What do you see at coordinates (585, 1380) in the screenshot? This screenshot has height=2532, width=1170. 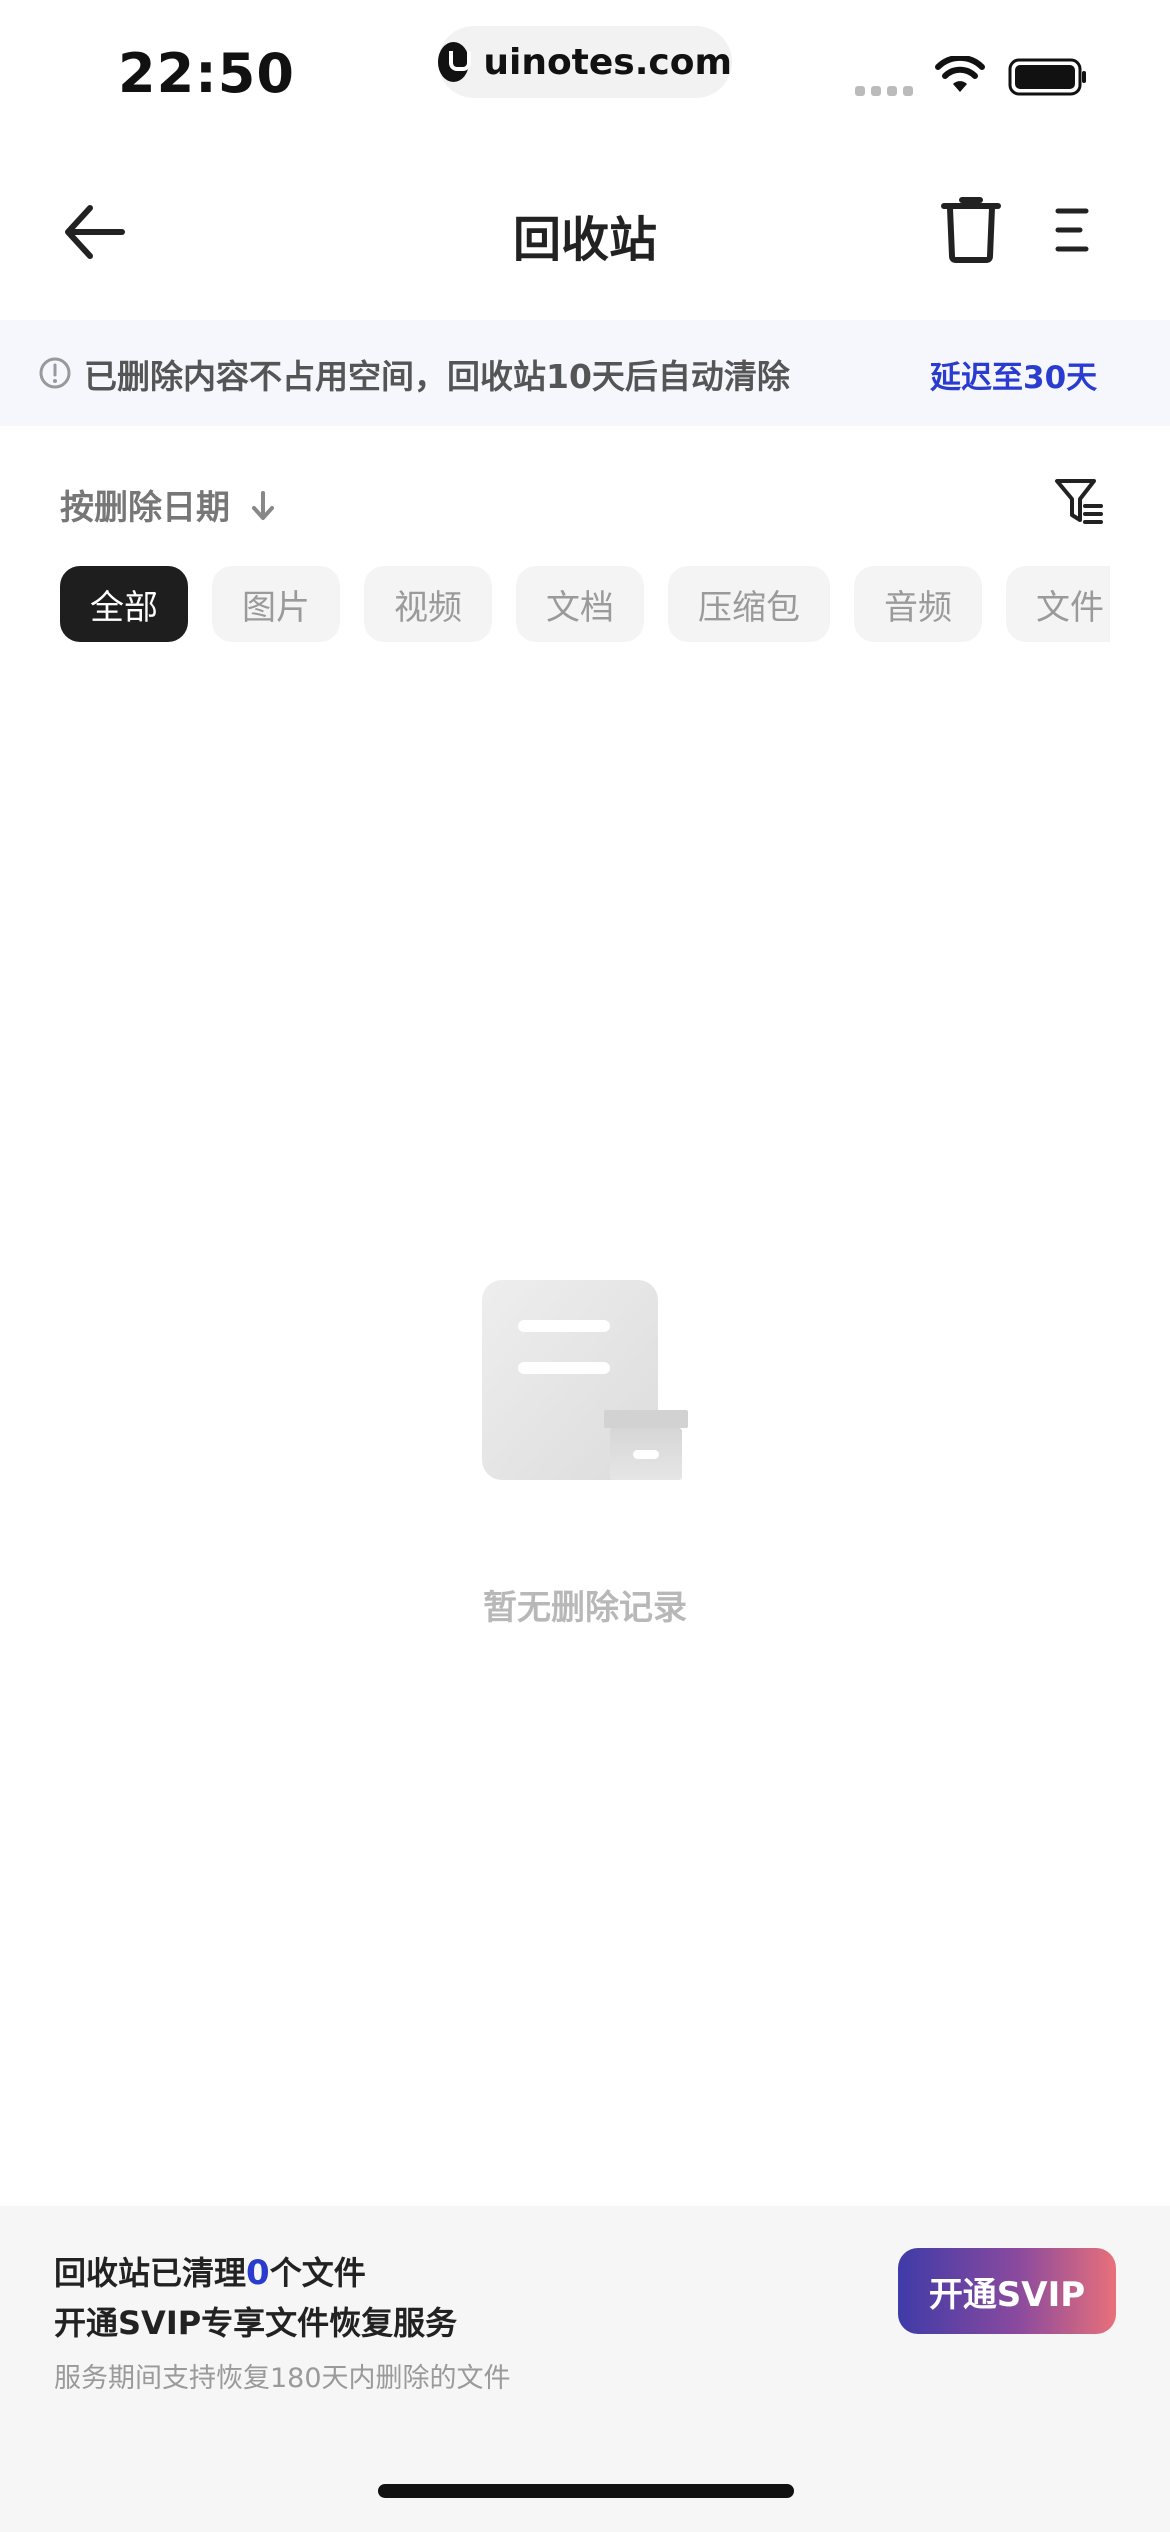 I see `empty-document-icon` at bounding box center [585, 1380].